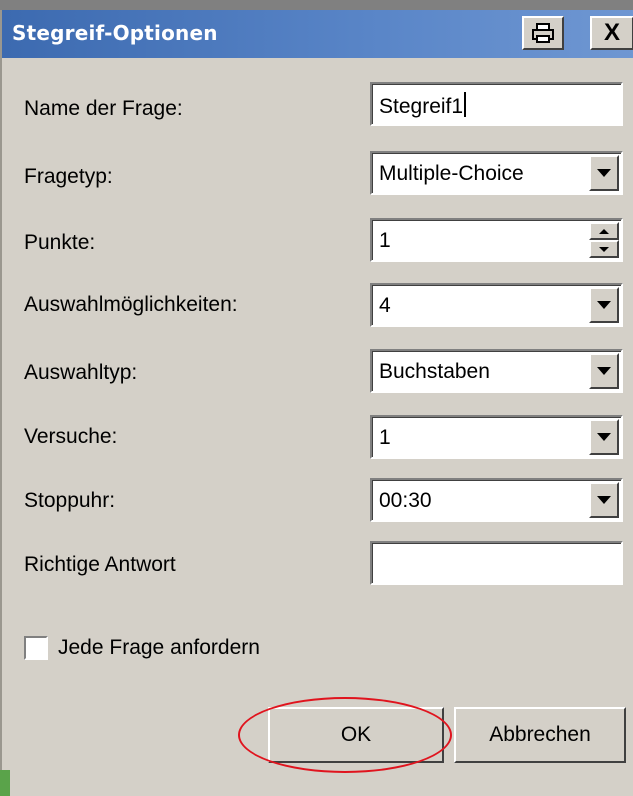 This screenshot has height=796, width=633. I want to click on attempts-select: 1, so click(496, 437).